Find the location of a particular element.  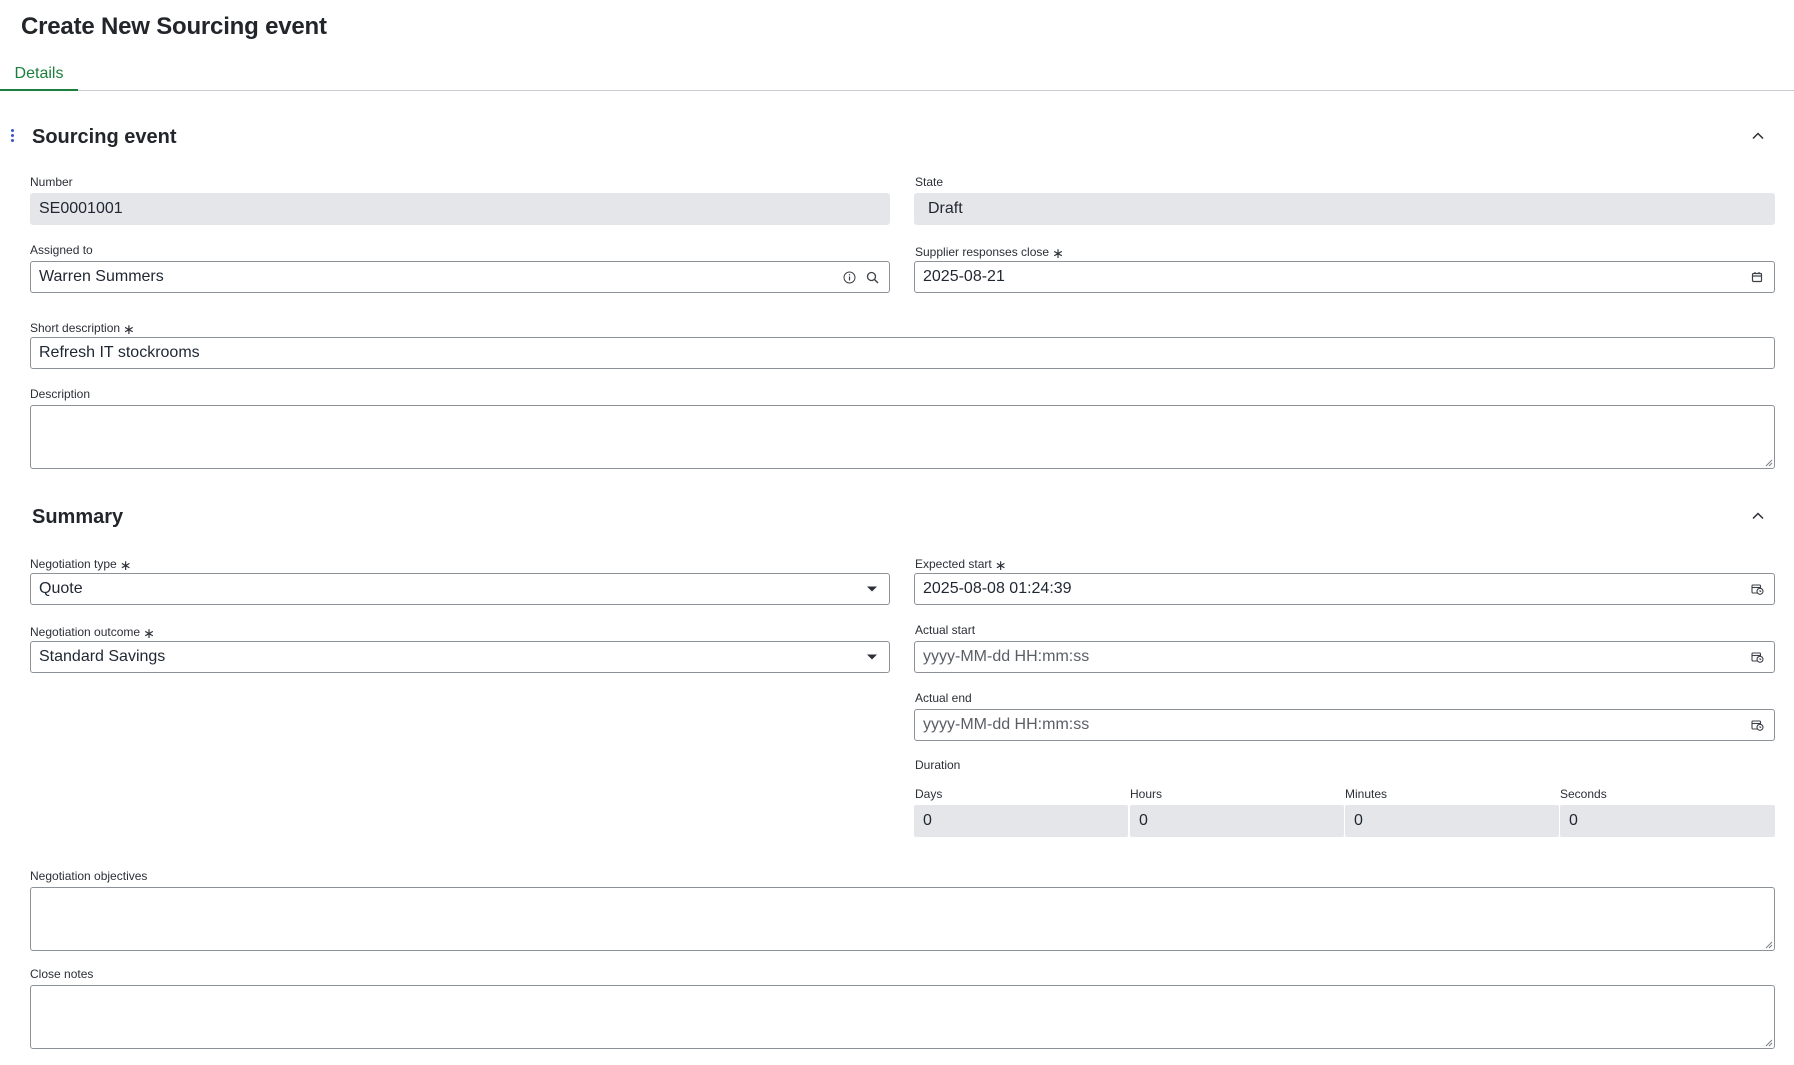

negotiation-type-value: Quote is located at coordinates (61, 588).